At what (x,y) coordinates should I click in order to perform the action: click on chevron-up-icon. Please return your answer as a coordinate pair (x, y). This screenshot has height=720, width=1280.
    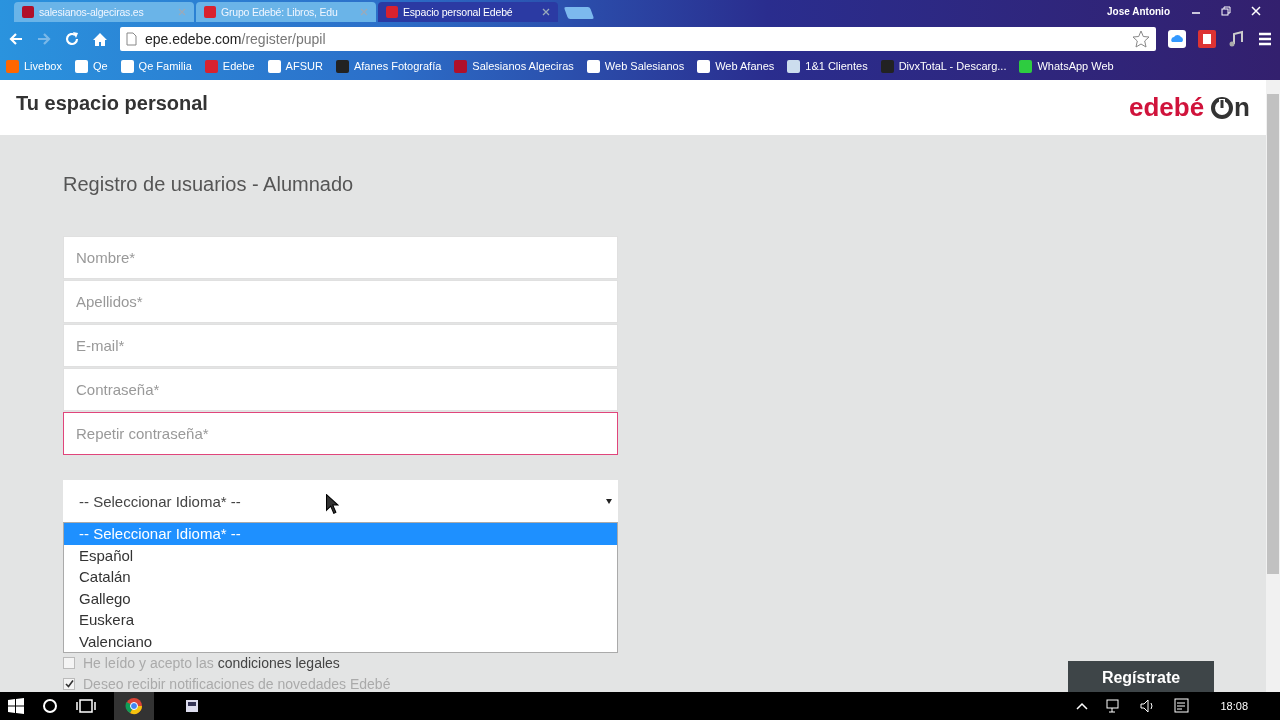
    Looking at the image, I should click on (1082, 706).